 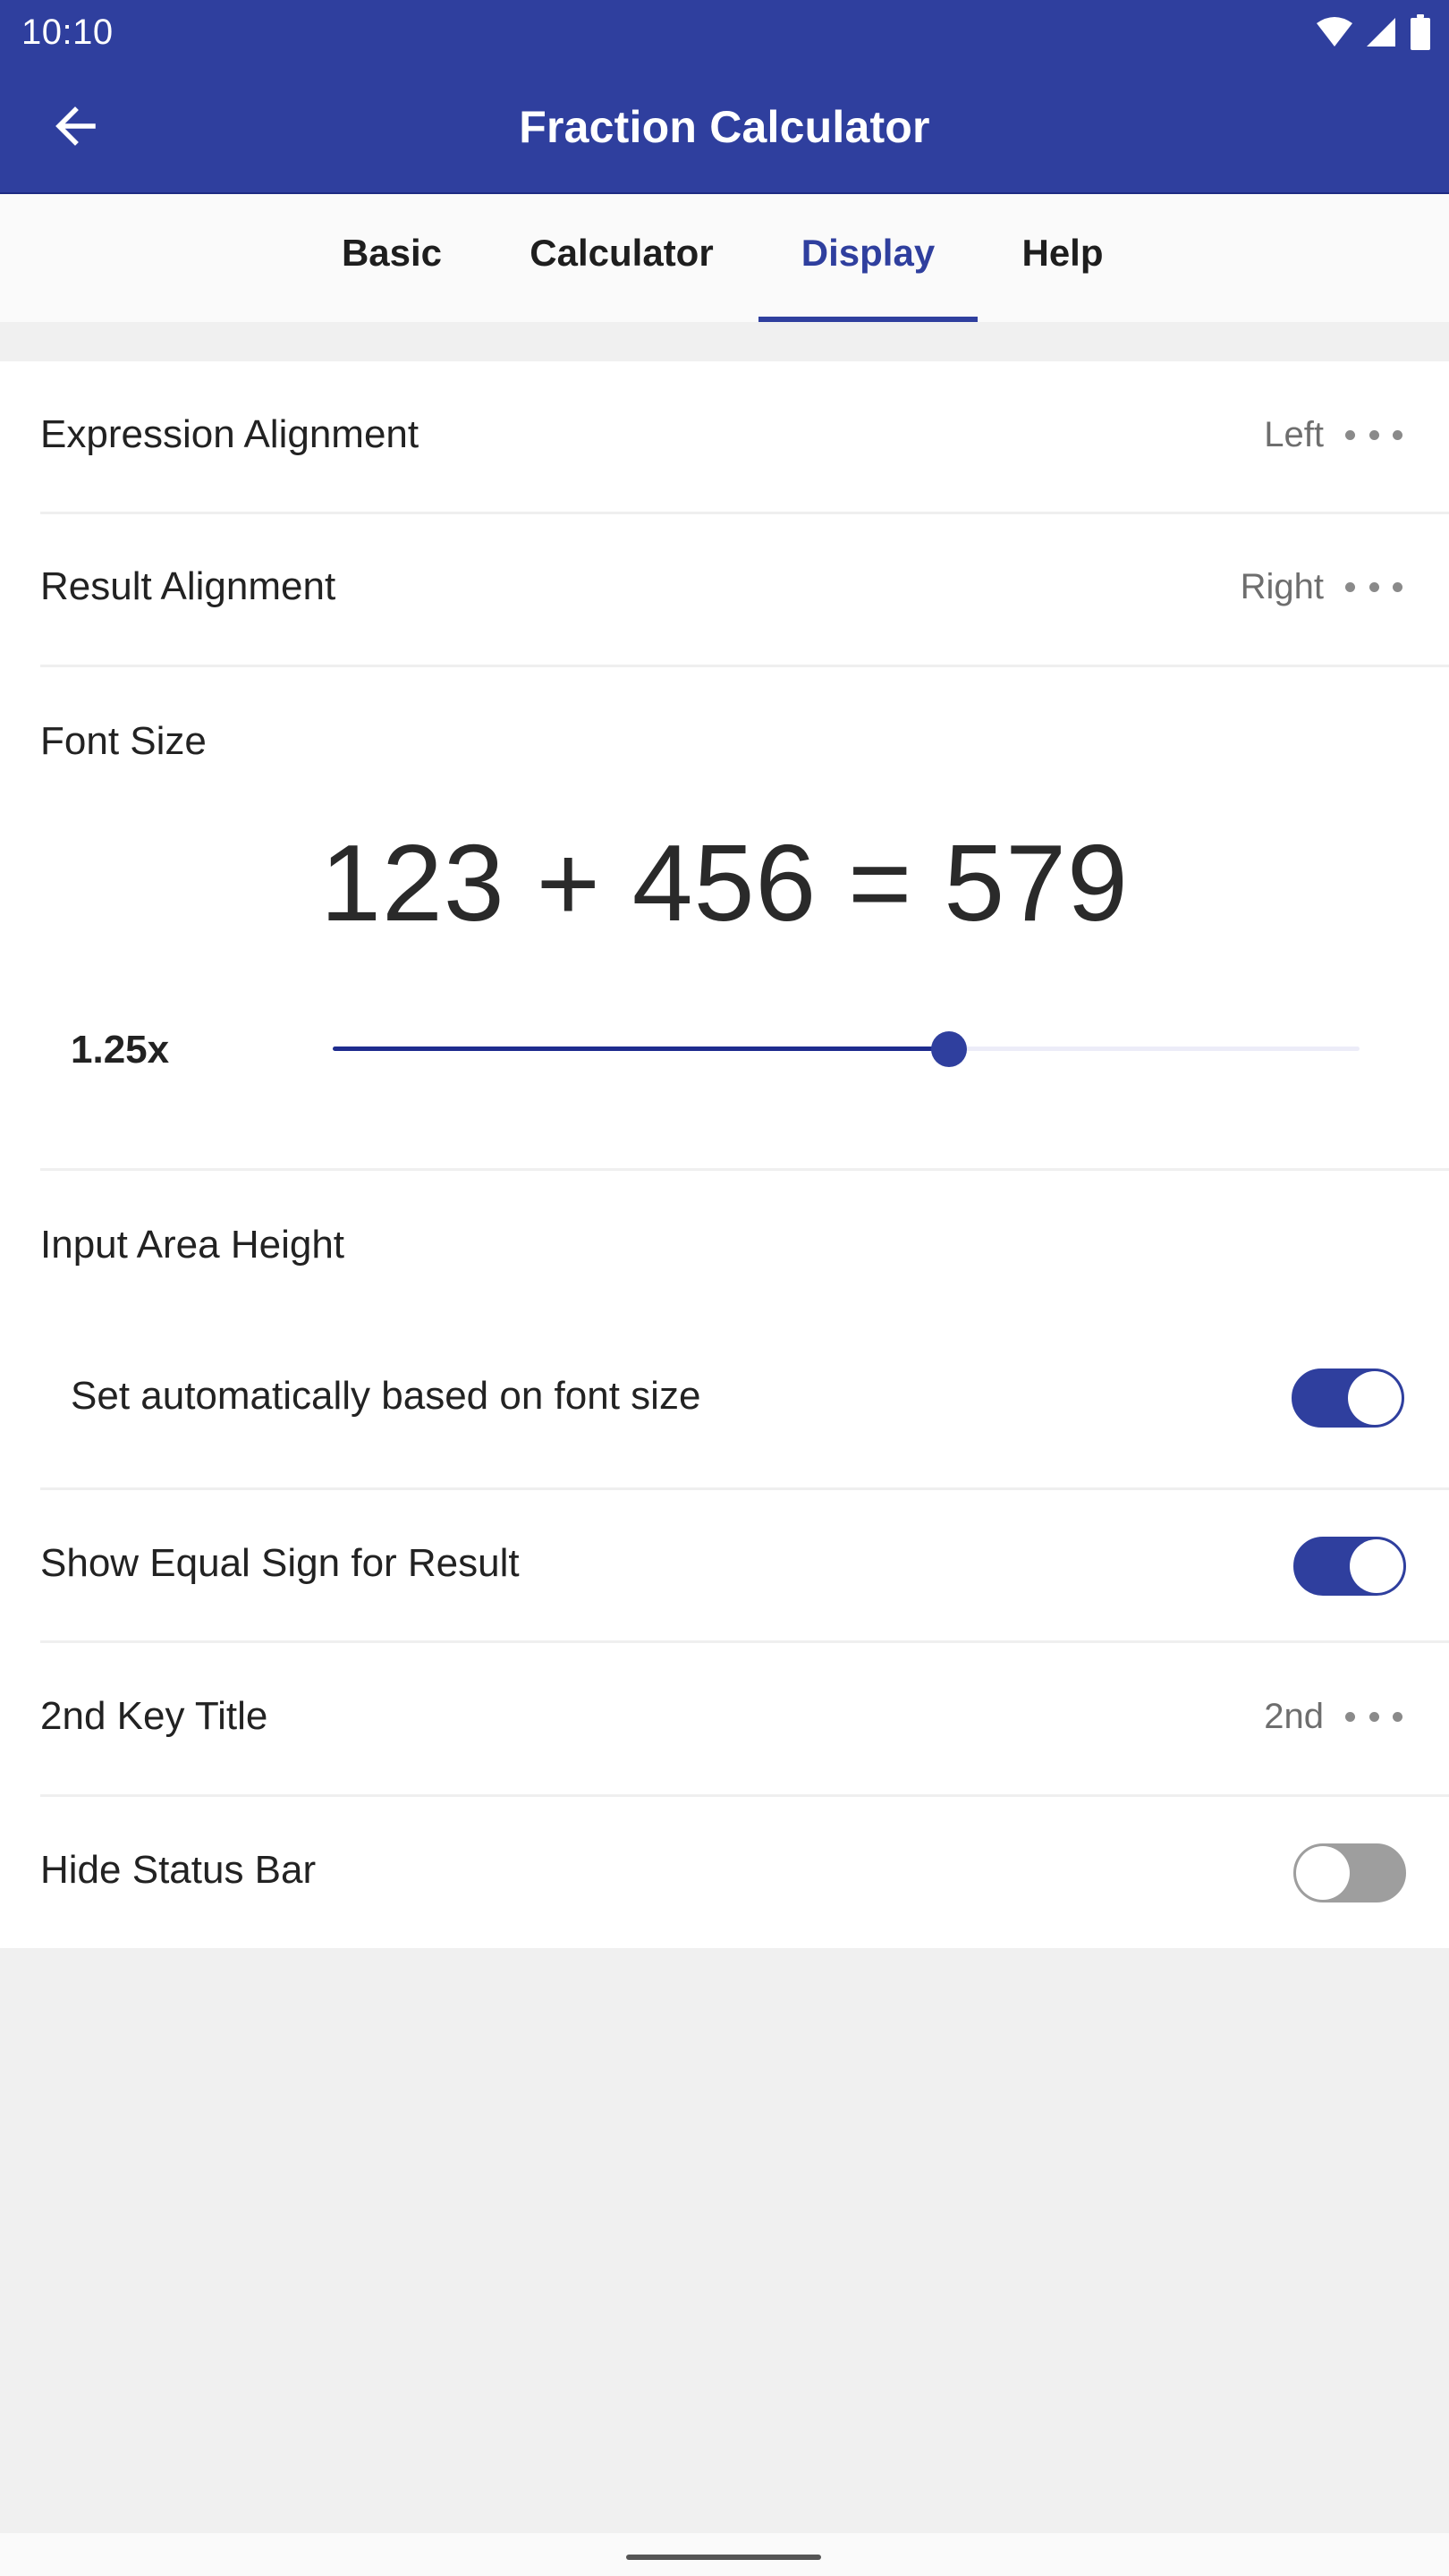 I want to click on tab-basic: Basic, so click(x=391, y=258).